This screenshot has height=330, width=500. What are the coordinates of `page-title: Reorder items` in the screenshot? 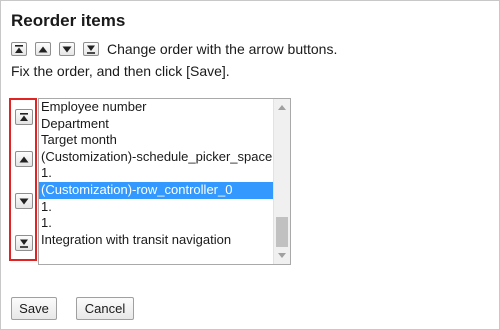 It's located at (68, 20).